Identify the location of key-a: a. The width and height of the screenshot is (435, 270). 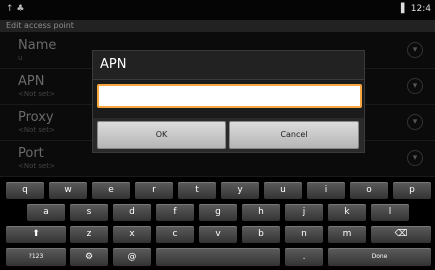
(46, 212).